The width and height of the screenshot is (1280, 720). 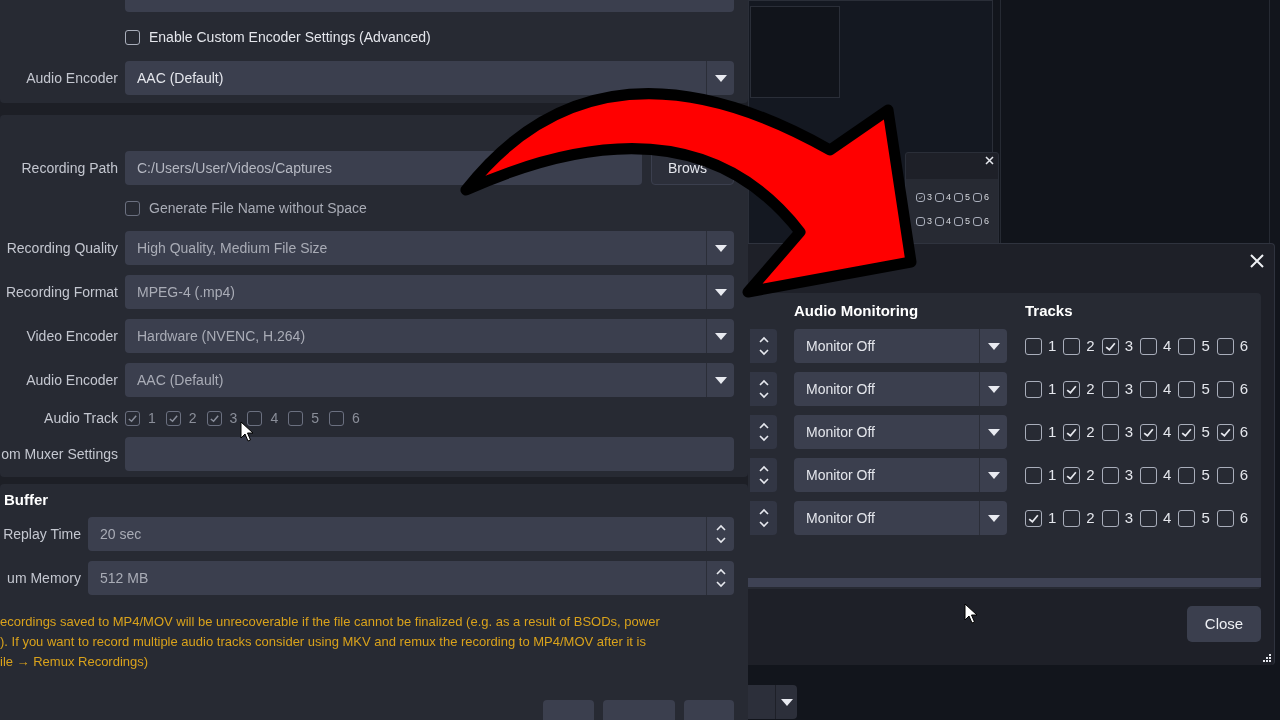 What do you see at coordinates (411, 578) in the screenshot?
I see `spin-box: 512 MB` at bounding box center [411, 578].